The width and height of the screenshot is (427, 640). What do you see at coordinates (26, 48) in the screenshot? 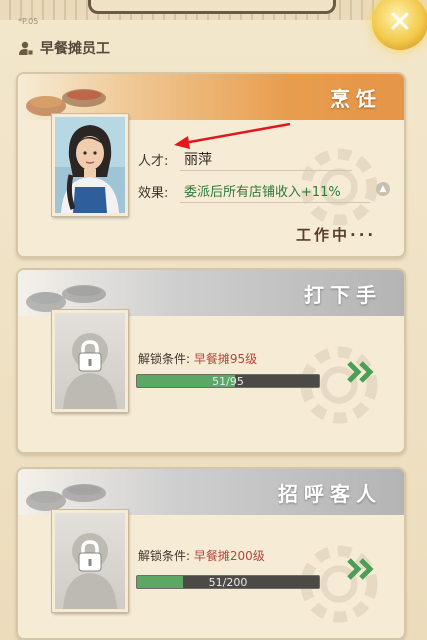
I see `staff-person-icon` at bounding box center [26, 48].